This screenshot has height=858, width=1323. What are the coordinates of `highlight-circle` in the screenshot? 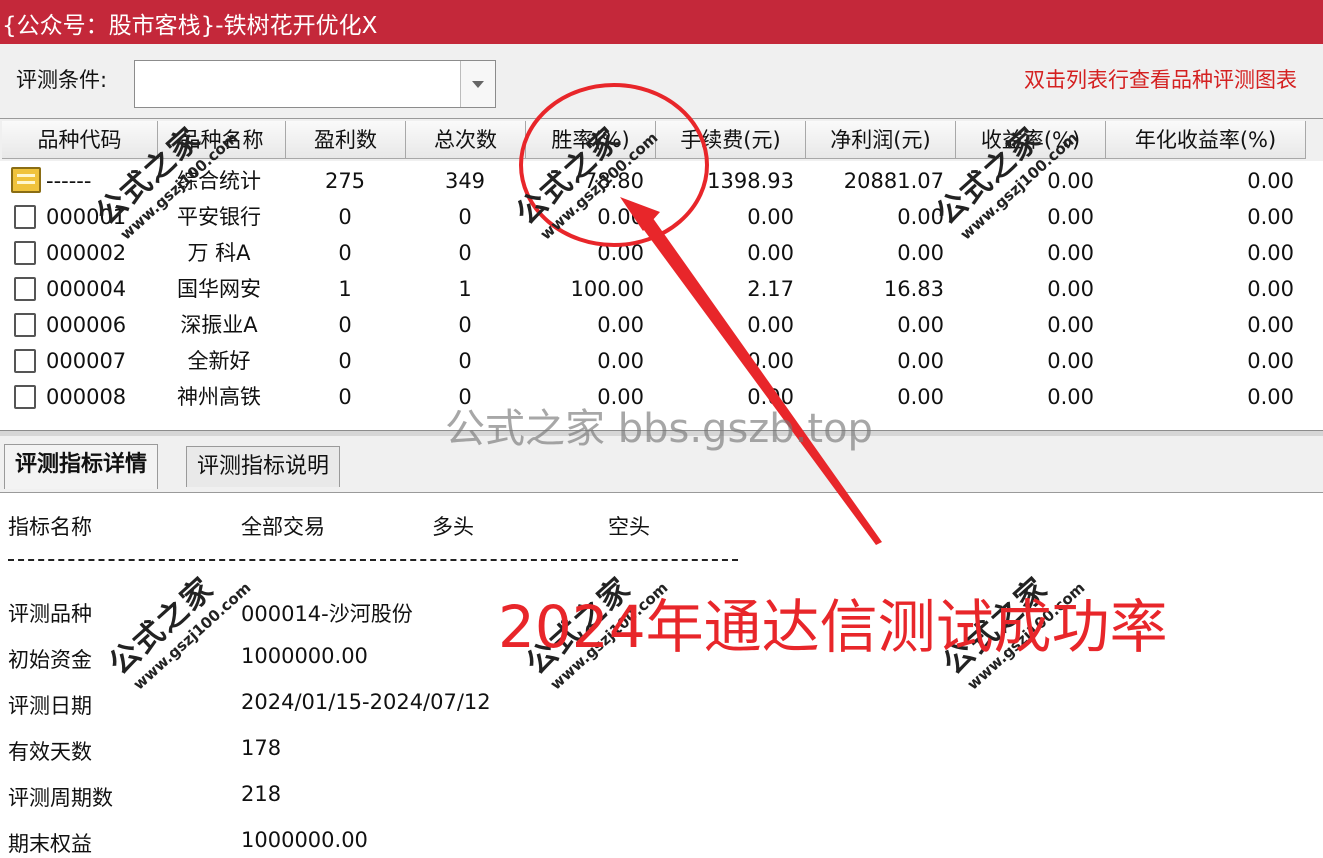 It's located at (614, 165).